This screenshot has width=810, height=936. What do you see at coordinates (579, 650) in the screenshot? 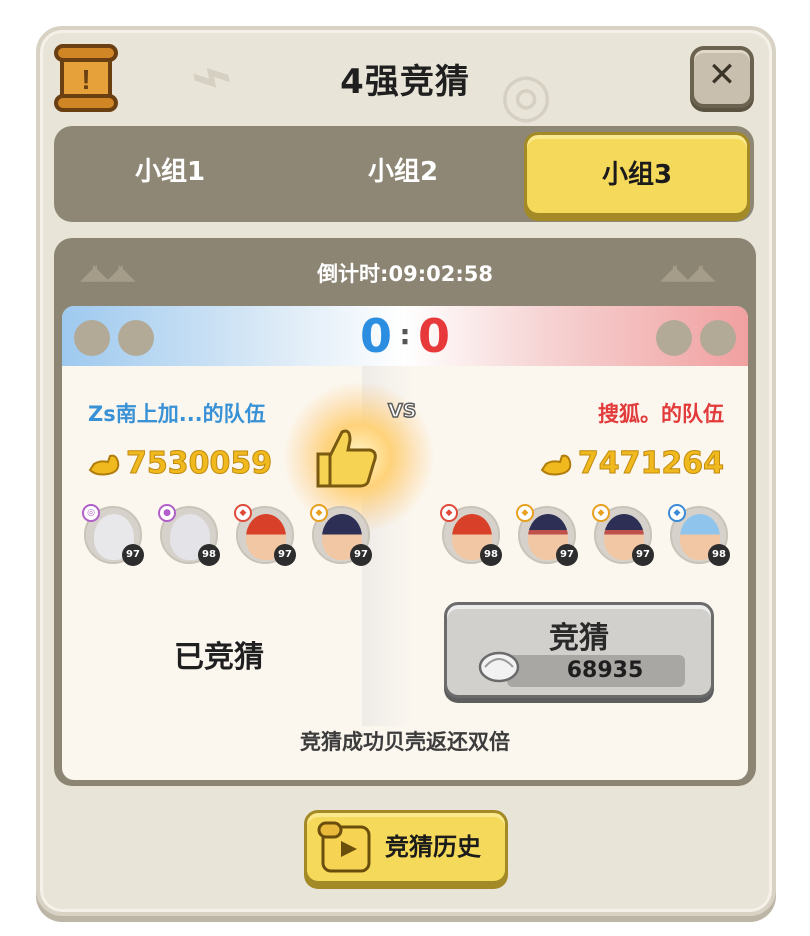
I see `guess-button: 竞猜 68935` at bounding box center [579, 650].